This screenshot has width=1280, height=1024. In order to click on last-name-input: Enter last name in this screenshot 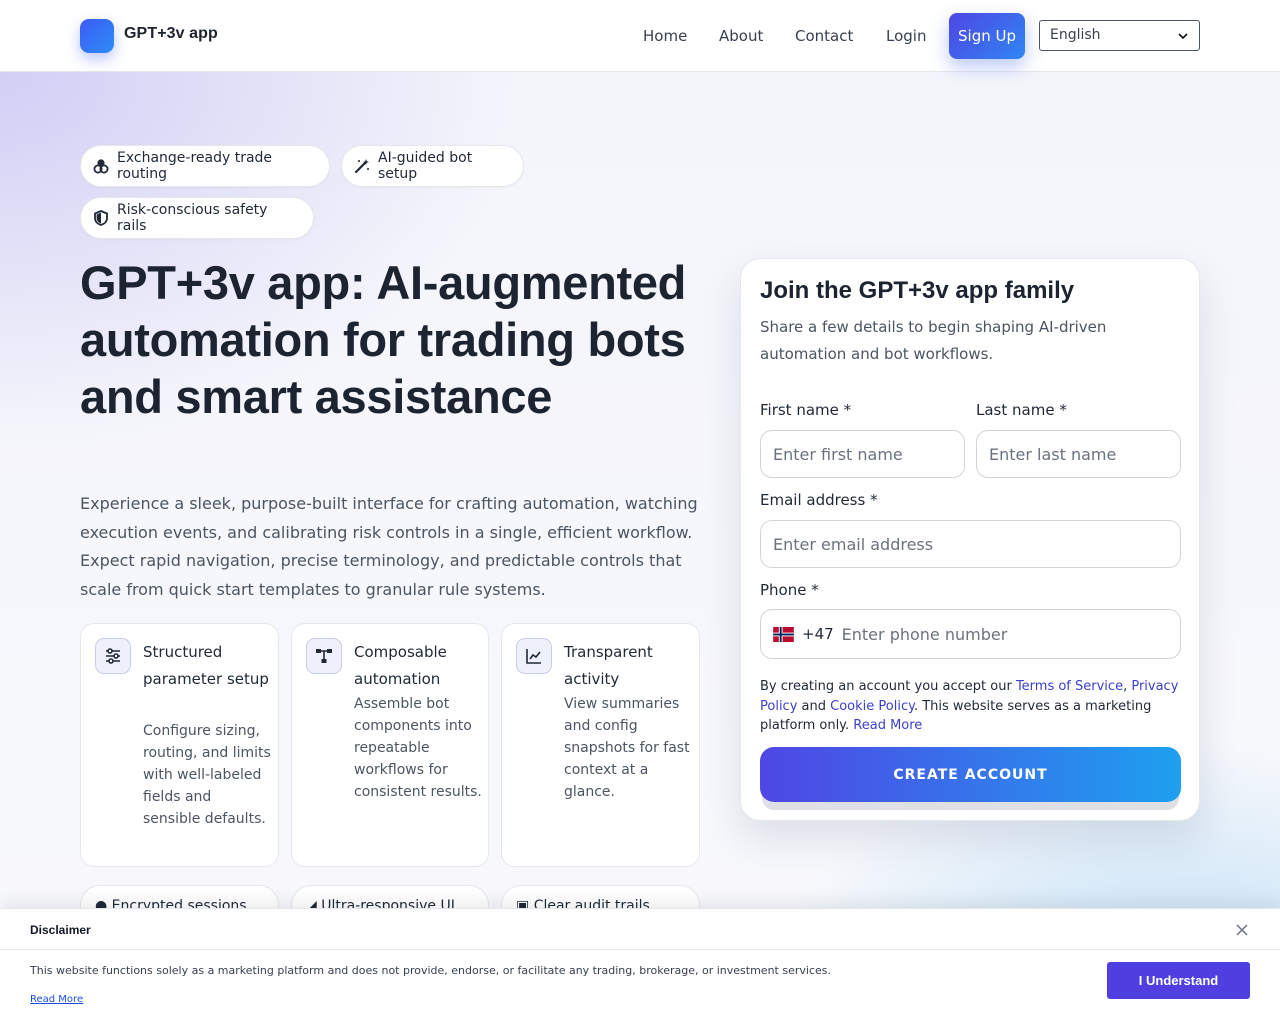, I will do `click(1078, 454)`.